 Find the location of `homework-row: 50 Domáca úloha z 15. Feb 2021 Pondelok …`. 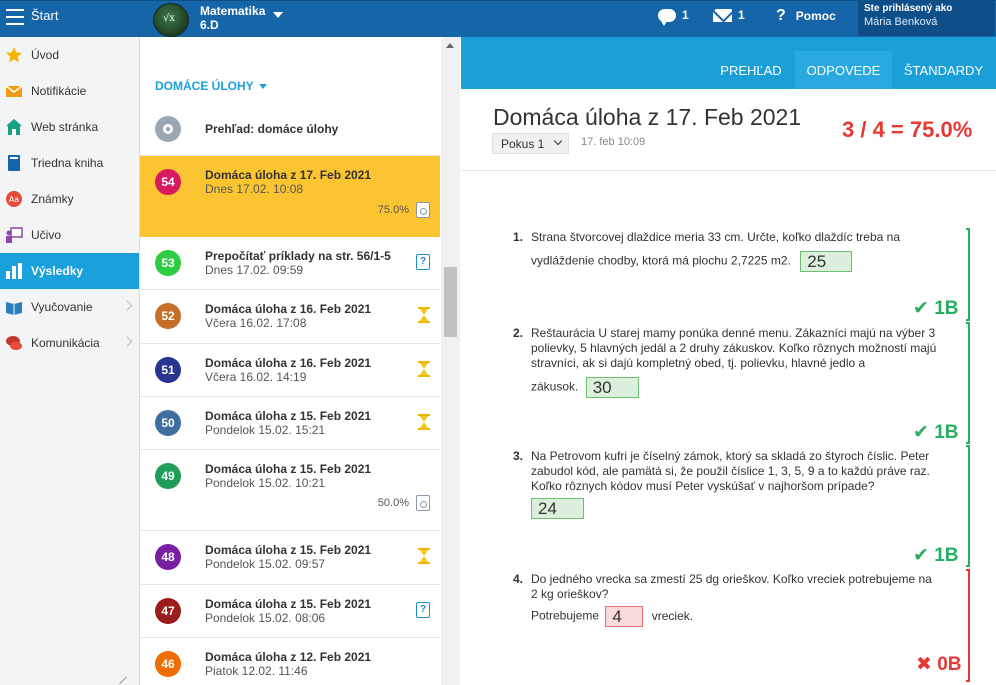

homework-row: 50 Domáca úloha z 15. Feb 2021 Pondelok … is located at coordinates (290, 423).